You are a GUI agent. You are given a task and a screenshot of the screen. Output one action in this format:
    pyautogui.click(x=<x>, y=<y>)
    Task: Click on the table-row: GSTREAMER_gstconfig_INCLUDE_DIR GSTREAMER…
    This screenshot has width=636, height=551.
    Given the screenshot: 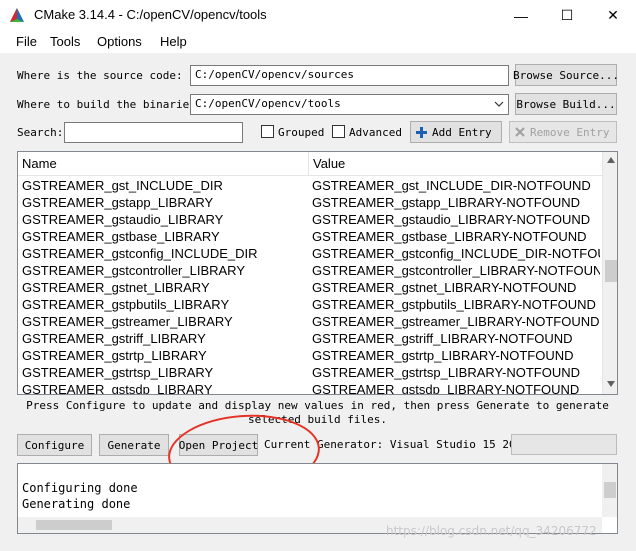 What is the action you would take?
    pyautogui.click(x=310, y=253)
    